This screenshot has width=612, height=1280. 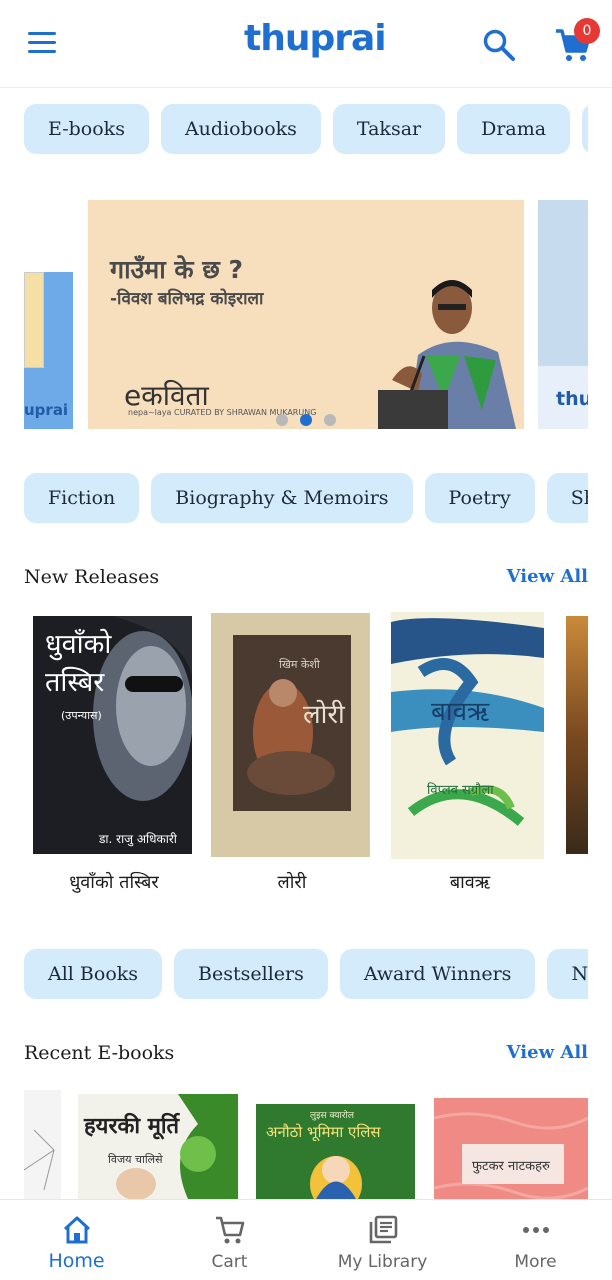 I want to click on book-cover: लोरी खिम केशी, so click(x=290, y=735).